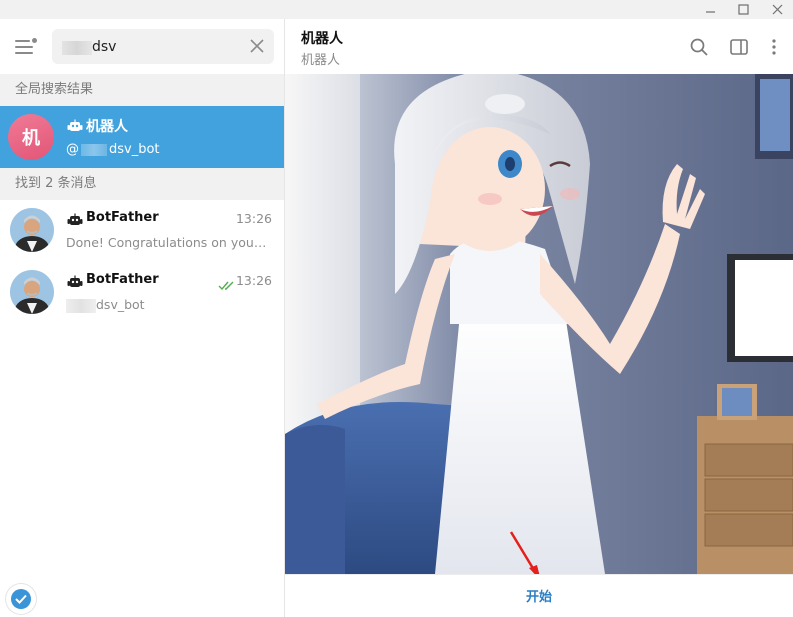 The image size is (793, 617). I want to click on chat-title: 机器人, so click(322, 39).